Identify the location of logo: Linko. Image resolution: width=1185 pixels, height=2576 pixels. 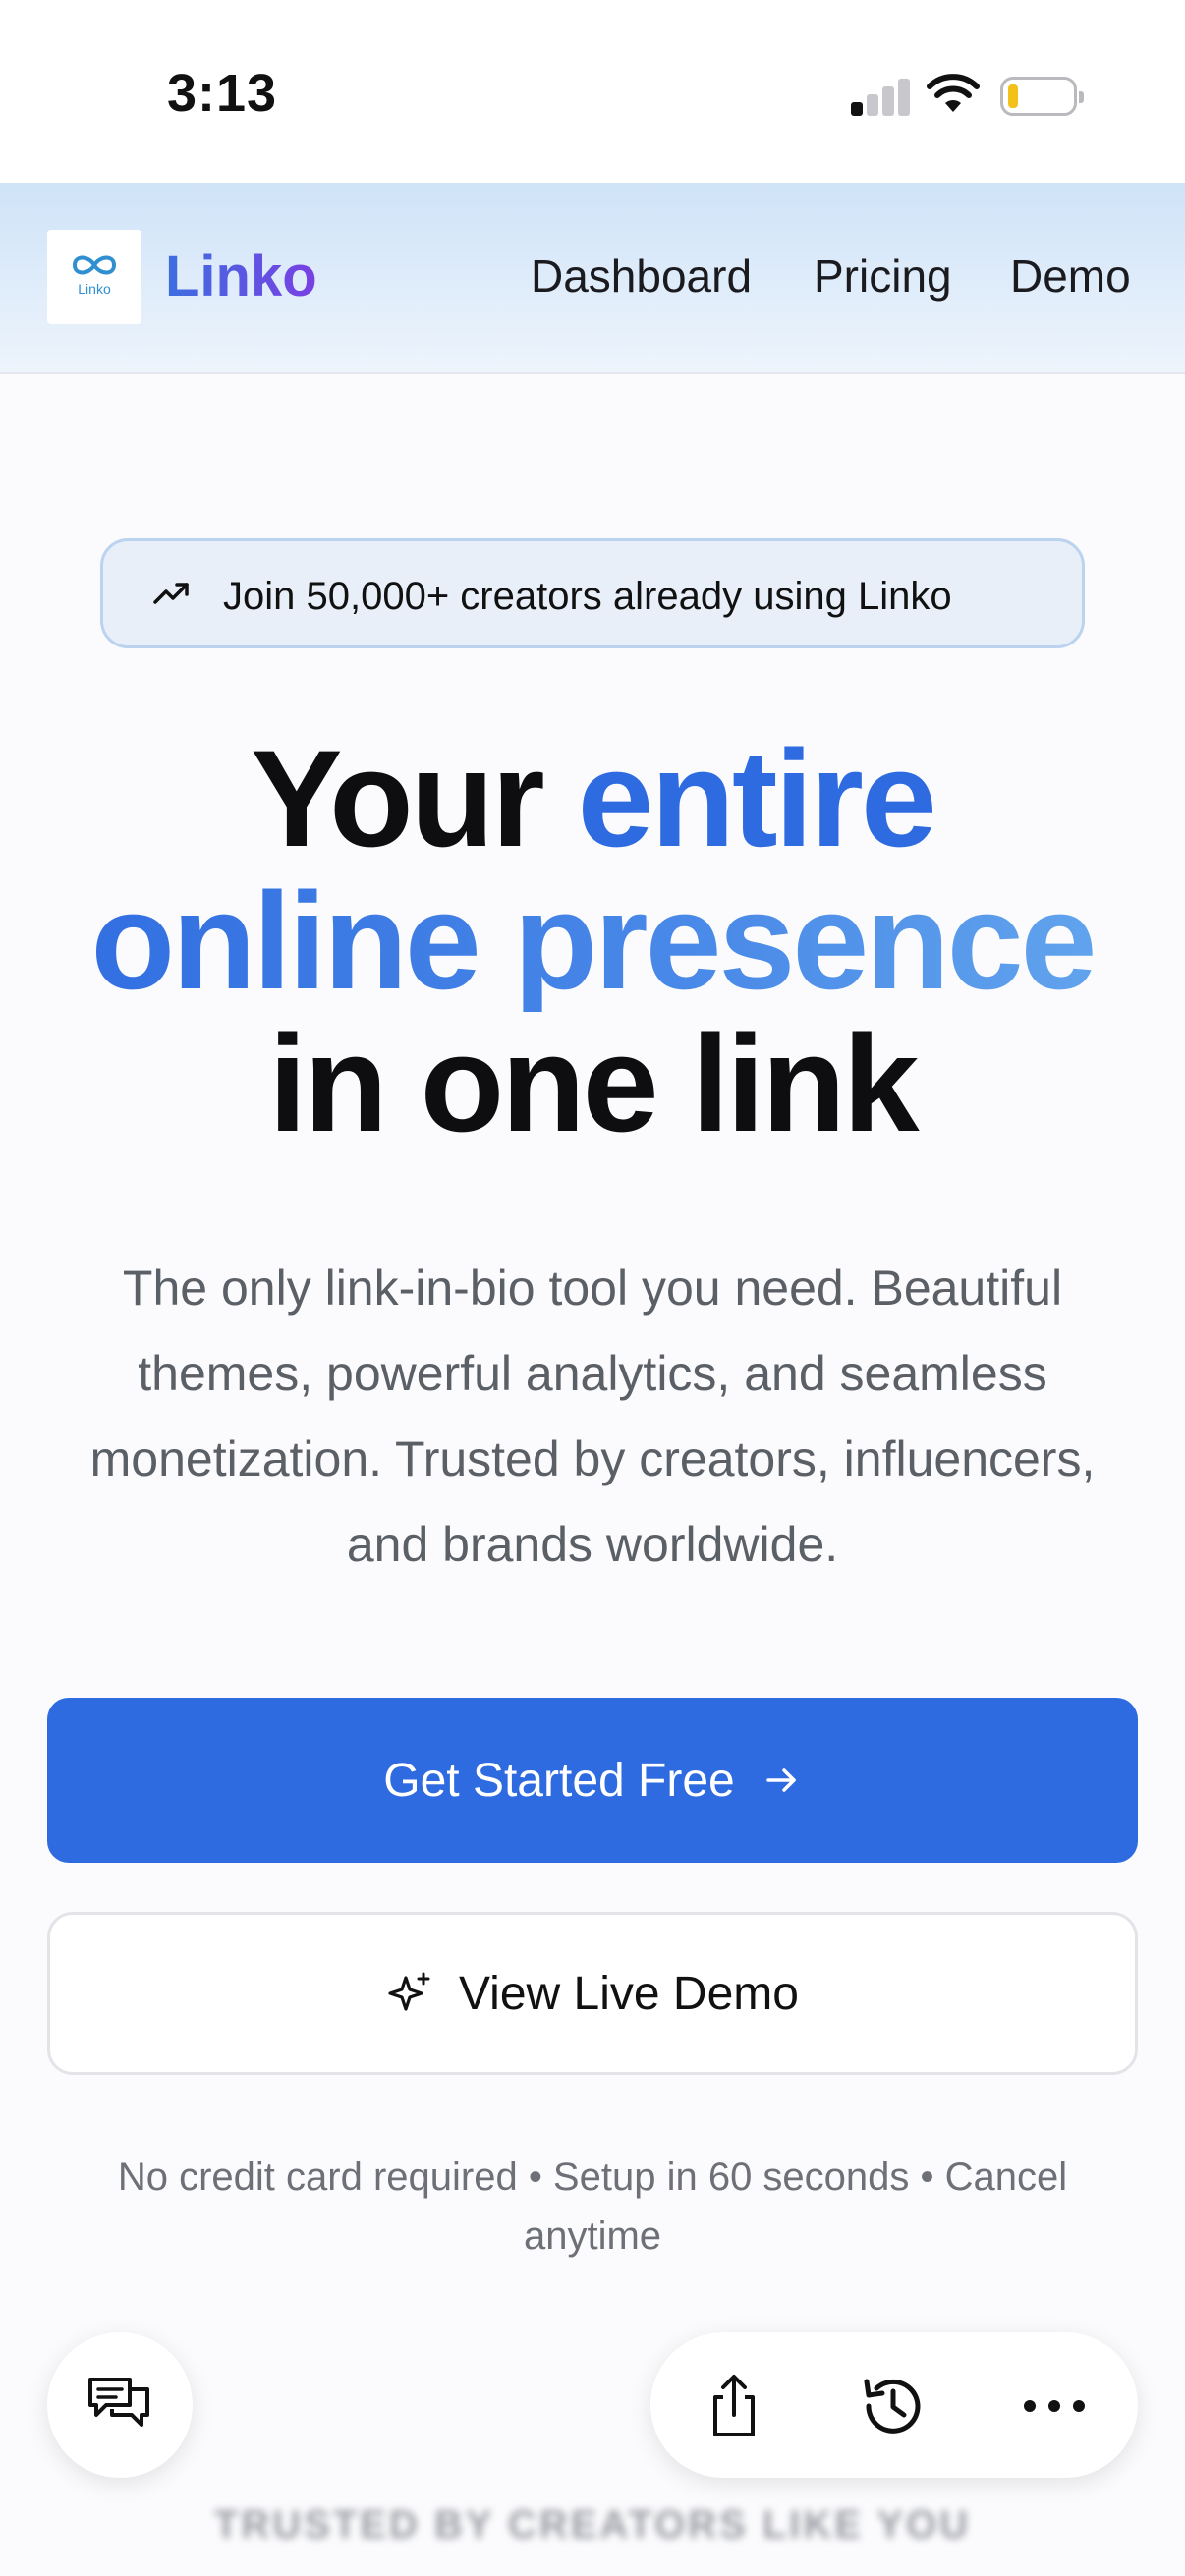
(94, 277).